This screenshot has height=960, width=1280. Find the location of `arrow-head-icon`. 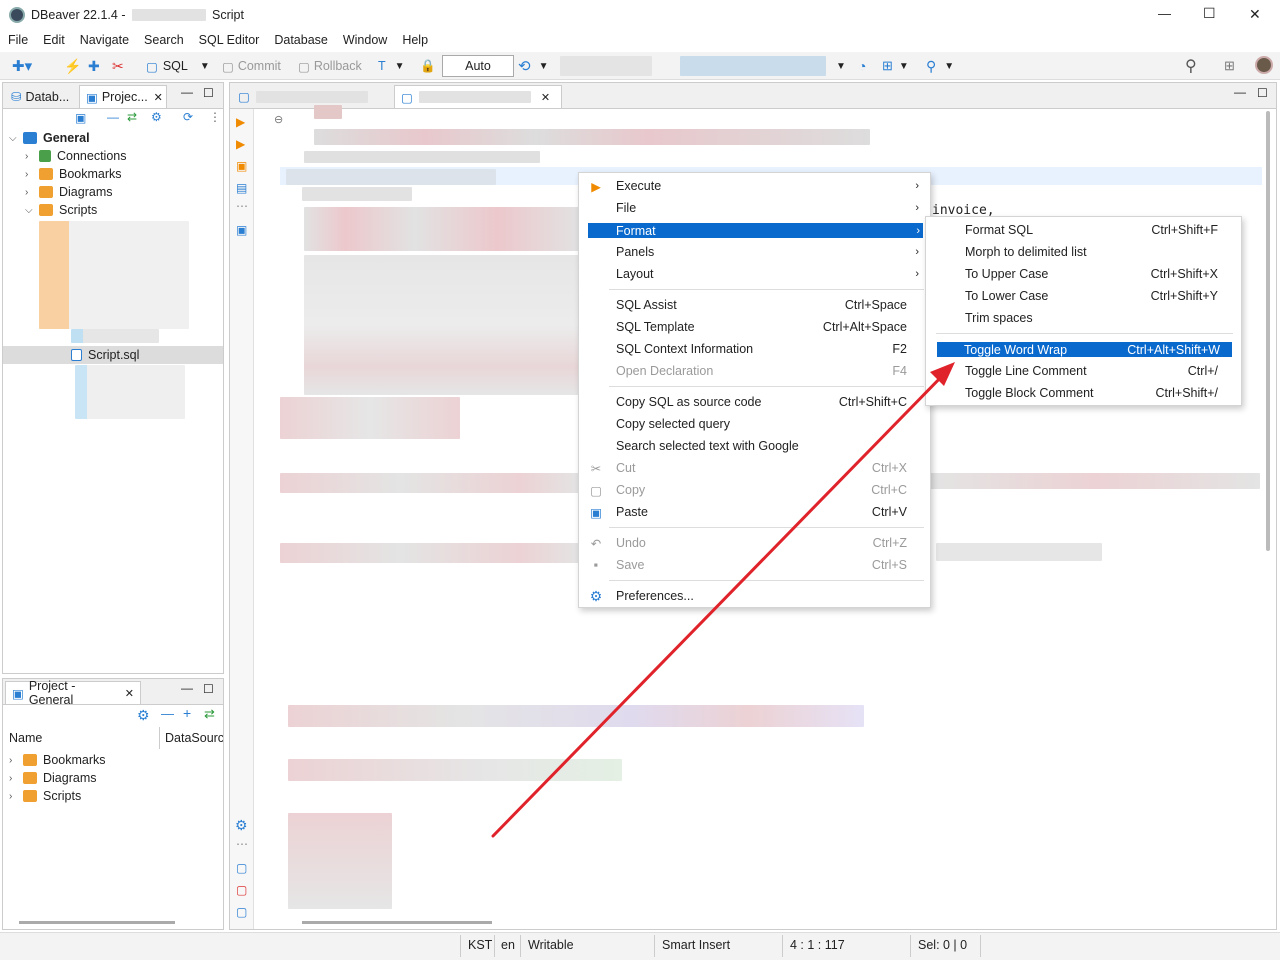

arrow-head-icon is located at coordinates (942, 374).